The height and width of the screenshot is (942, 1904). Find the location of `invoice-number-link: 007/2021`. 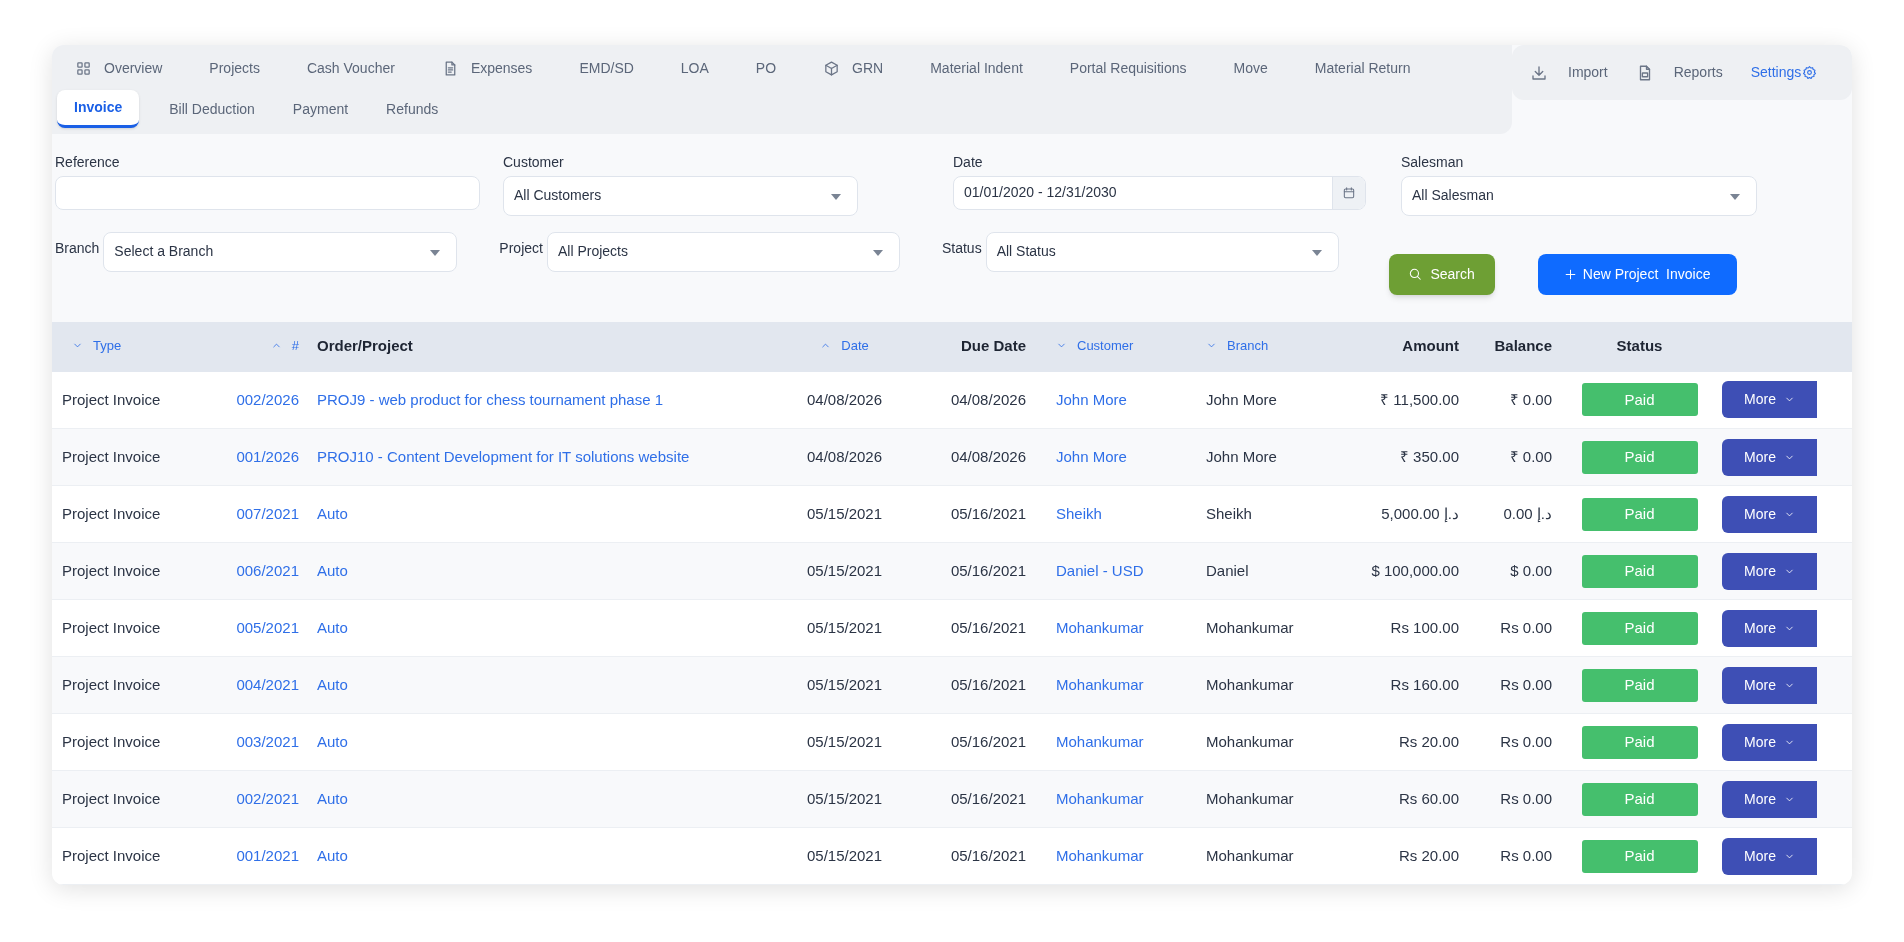

invoice-number-link: 007/2021 is located at coordinates (267, 513).